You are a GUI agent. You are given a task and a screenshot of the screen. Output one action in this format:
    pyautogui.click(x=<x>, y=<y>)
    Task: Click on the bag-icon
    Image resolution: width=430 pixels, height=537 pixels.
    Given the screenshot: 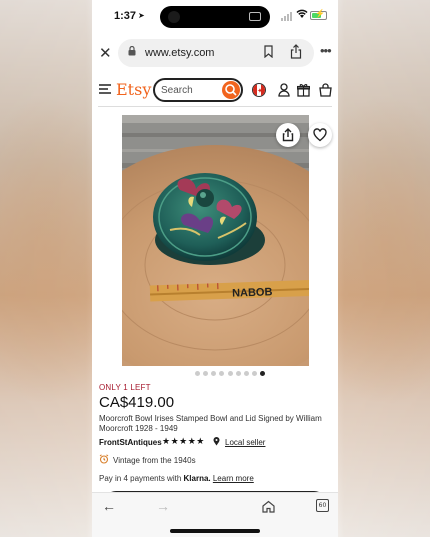 What is the action you would take?
    pyautogui.click(x=325, y=90)
    